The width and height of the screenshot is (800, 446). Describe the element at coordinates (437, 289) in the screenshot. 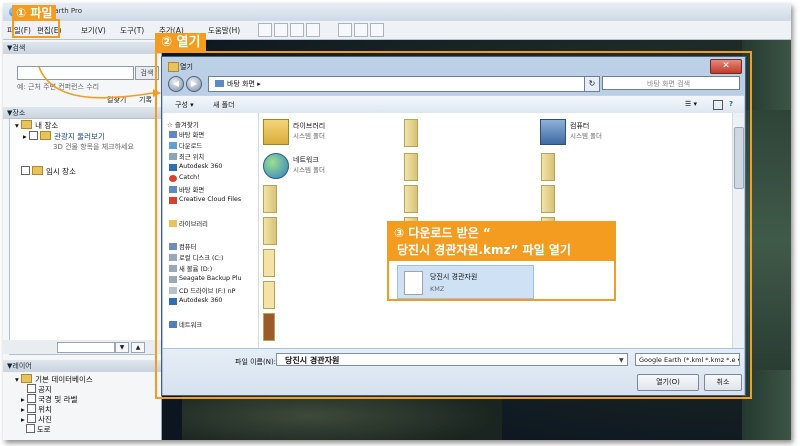

I see `kmz-filetype: KMZ` at that location.